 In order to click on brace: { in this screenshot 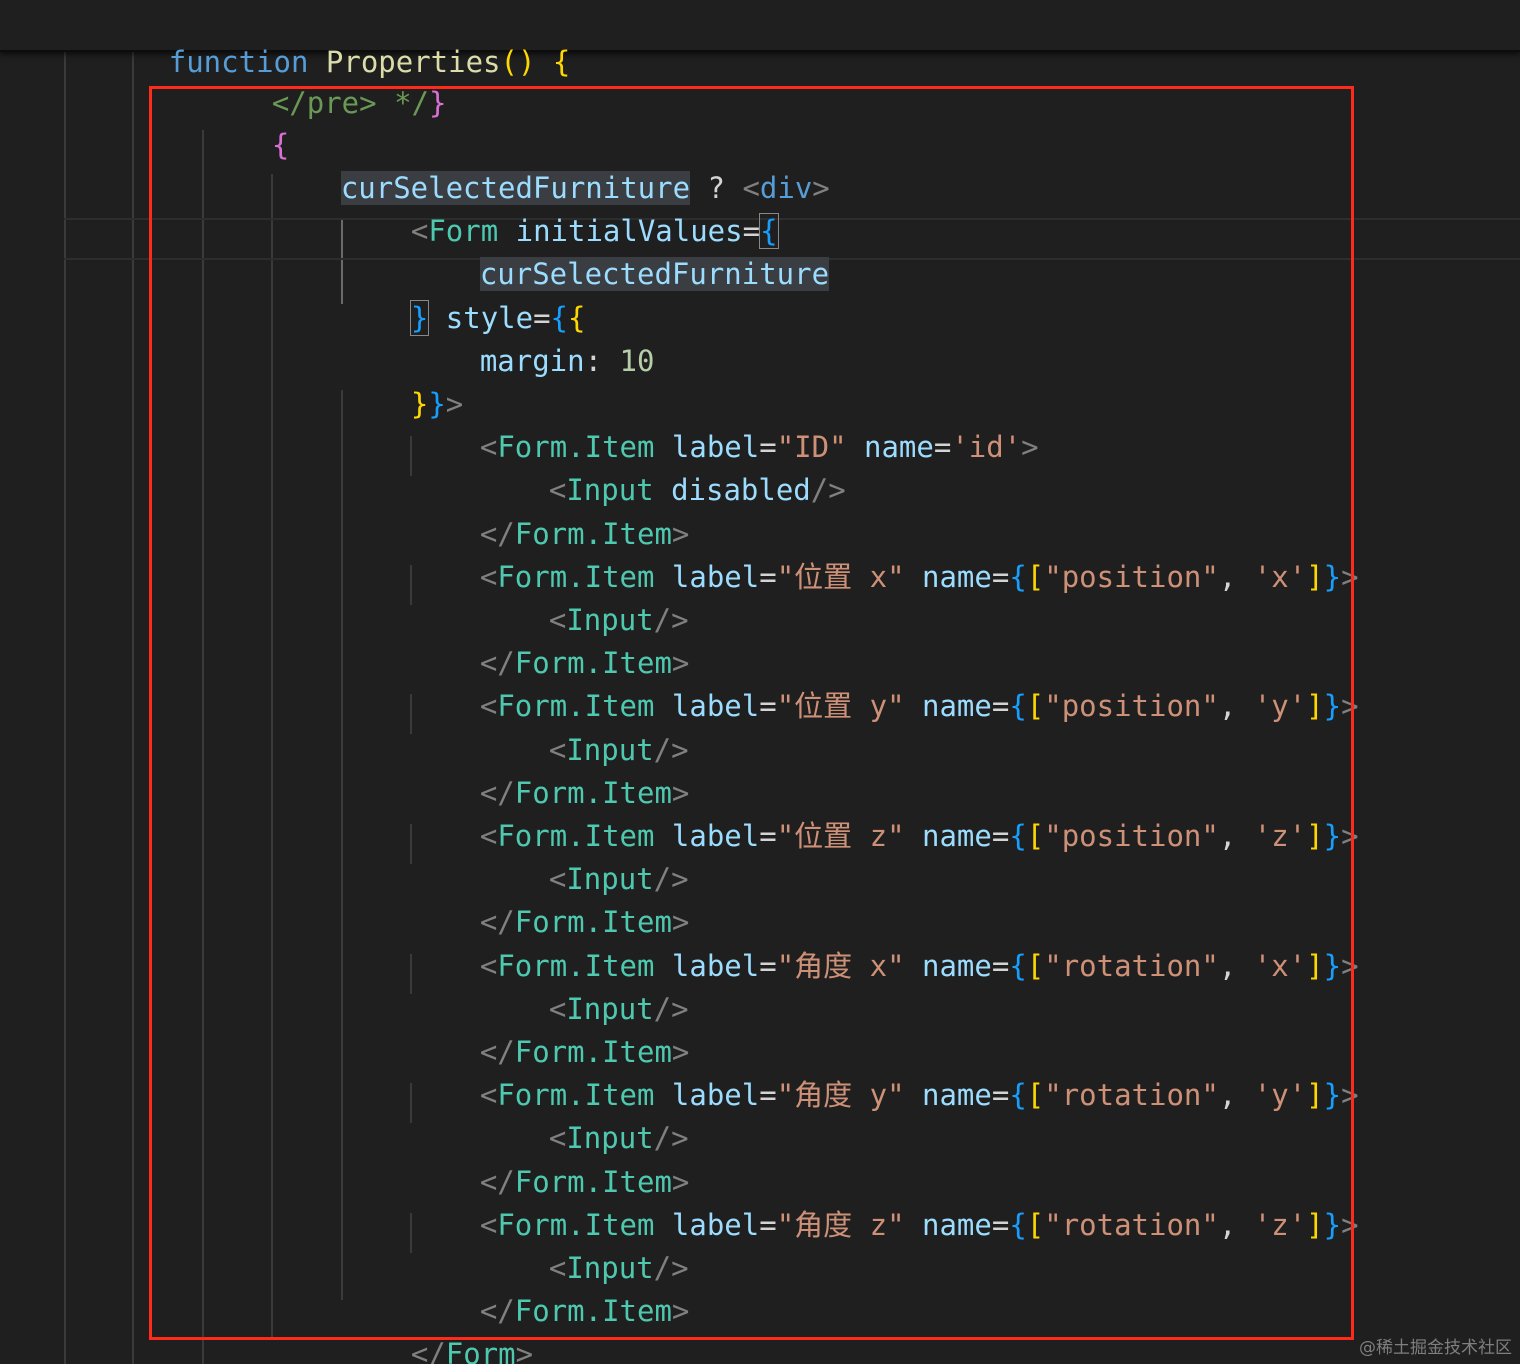, I will do `click(561, 62)`.